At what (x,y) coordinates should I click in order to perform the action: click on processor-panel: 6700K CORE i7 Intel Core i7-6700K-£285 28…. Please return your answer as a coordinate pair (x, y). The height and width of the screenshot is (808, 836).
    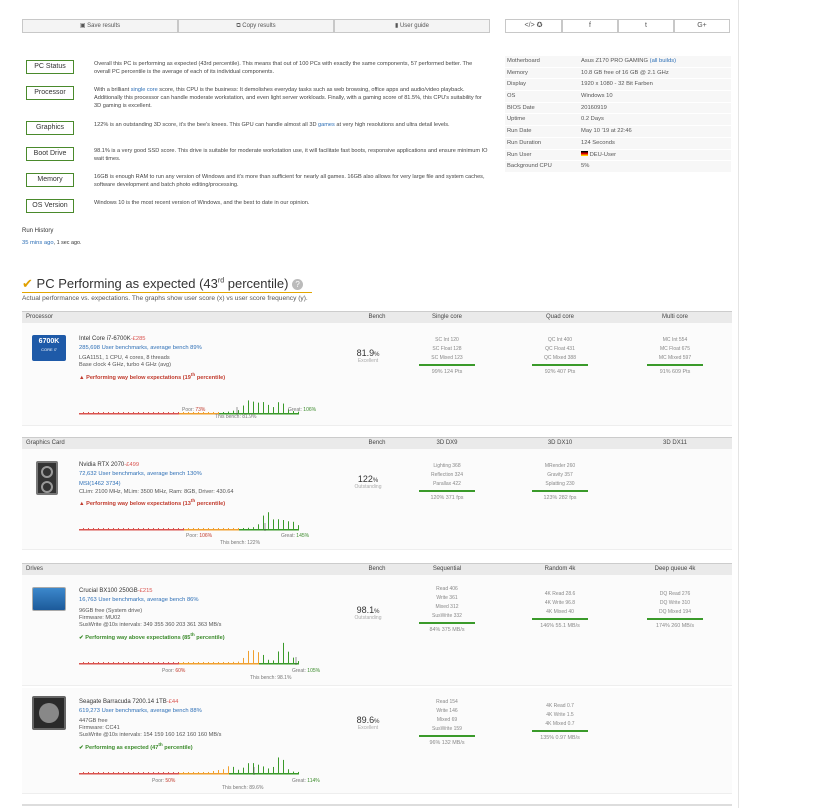
    Looking at the image, I should click on (377, 374).